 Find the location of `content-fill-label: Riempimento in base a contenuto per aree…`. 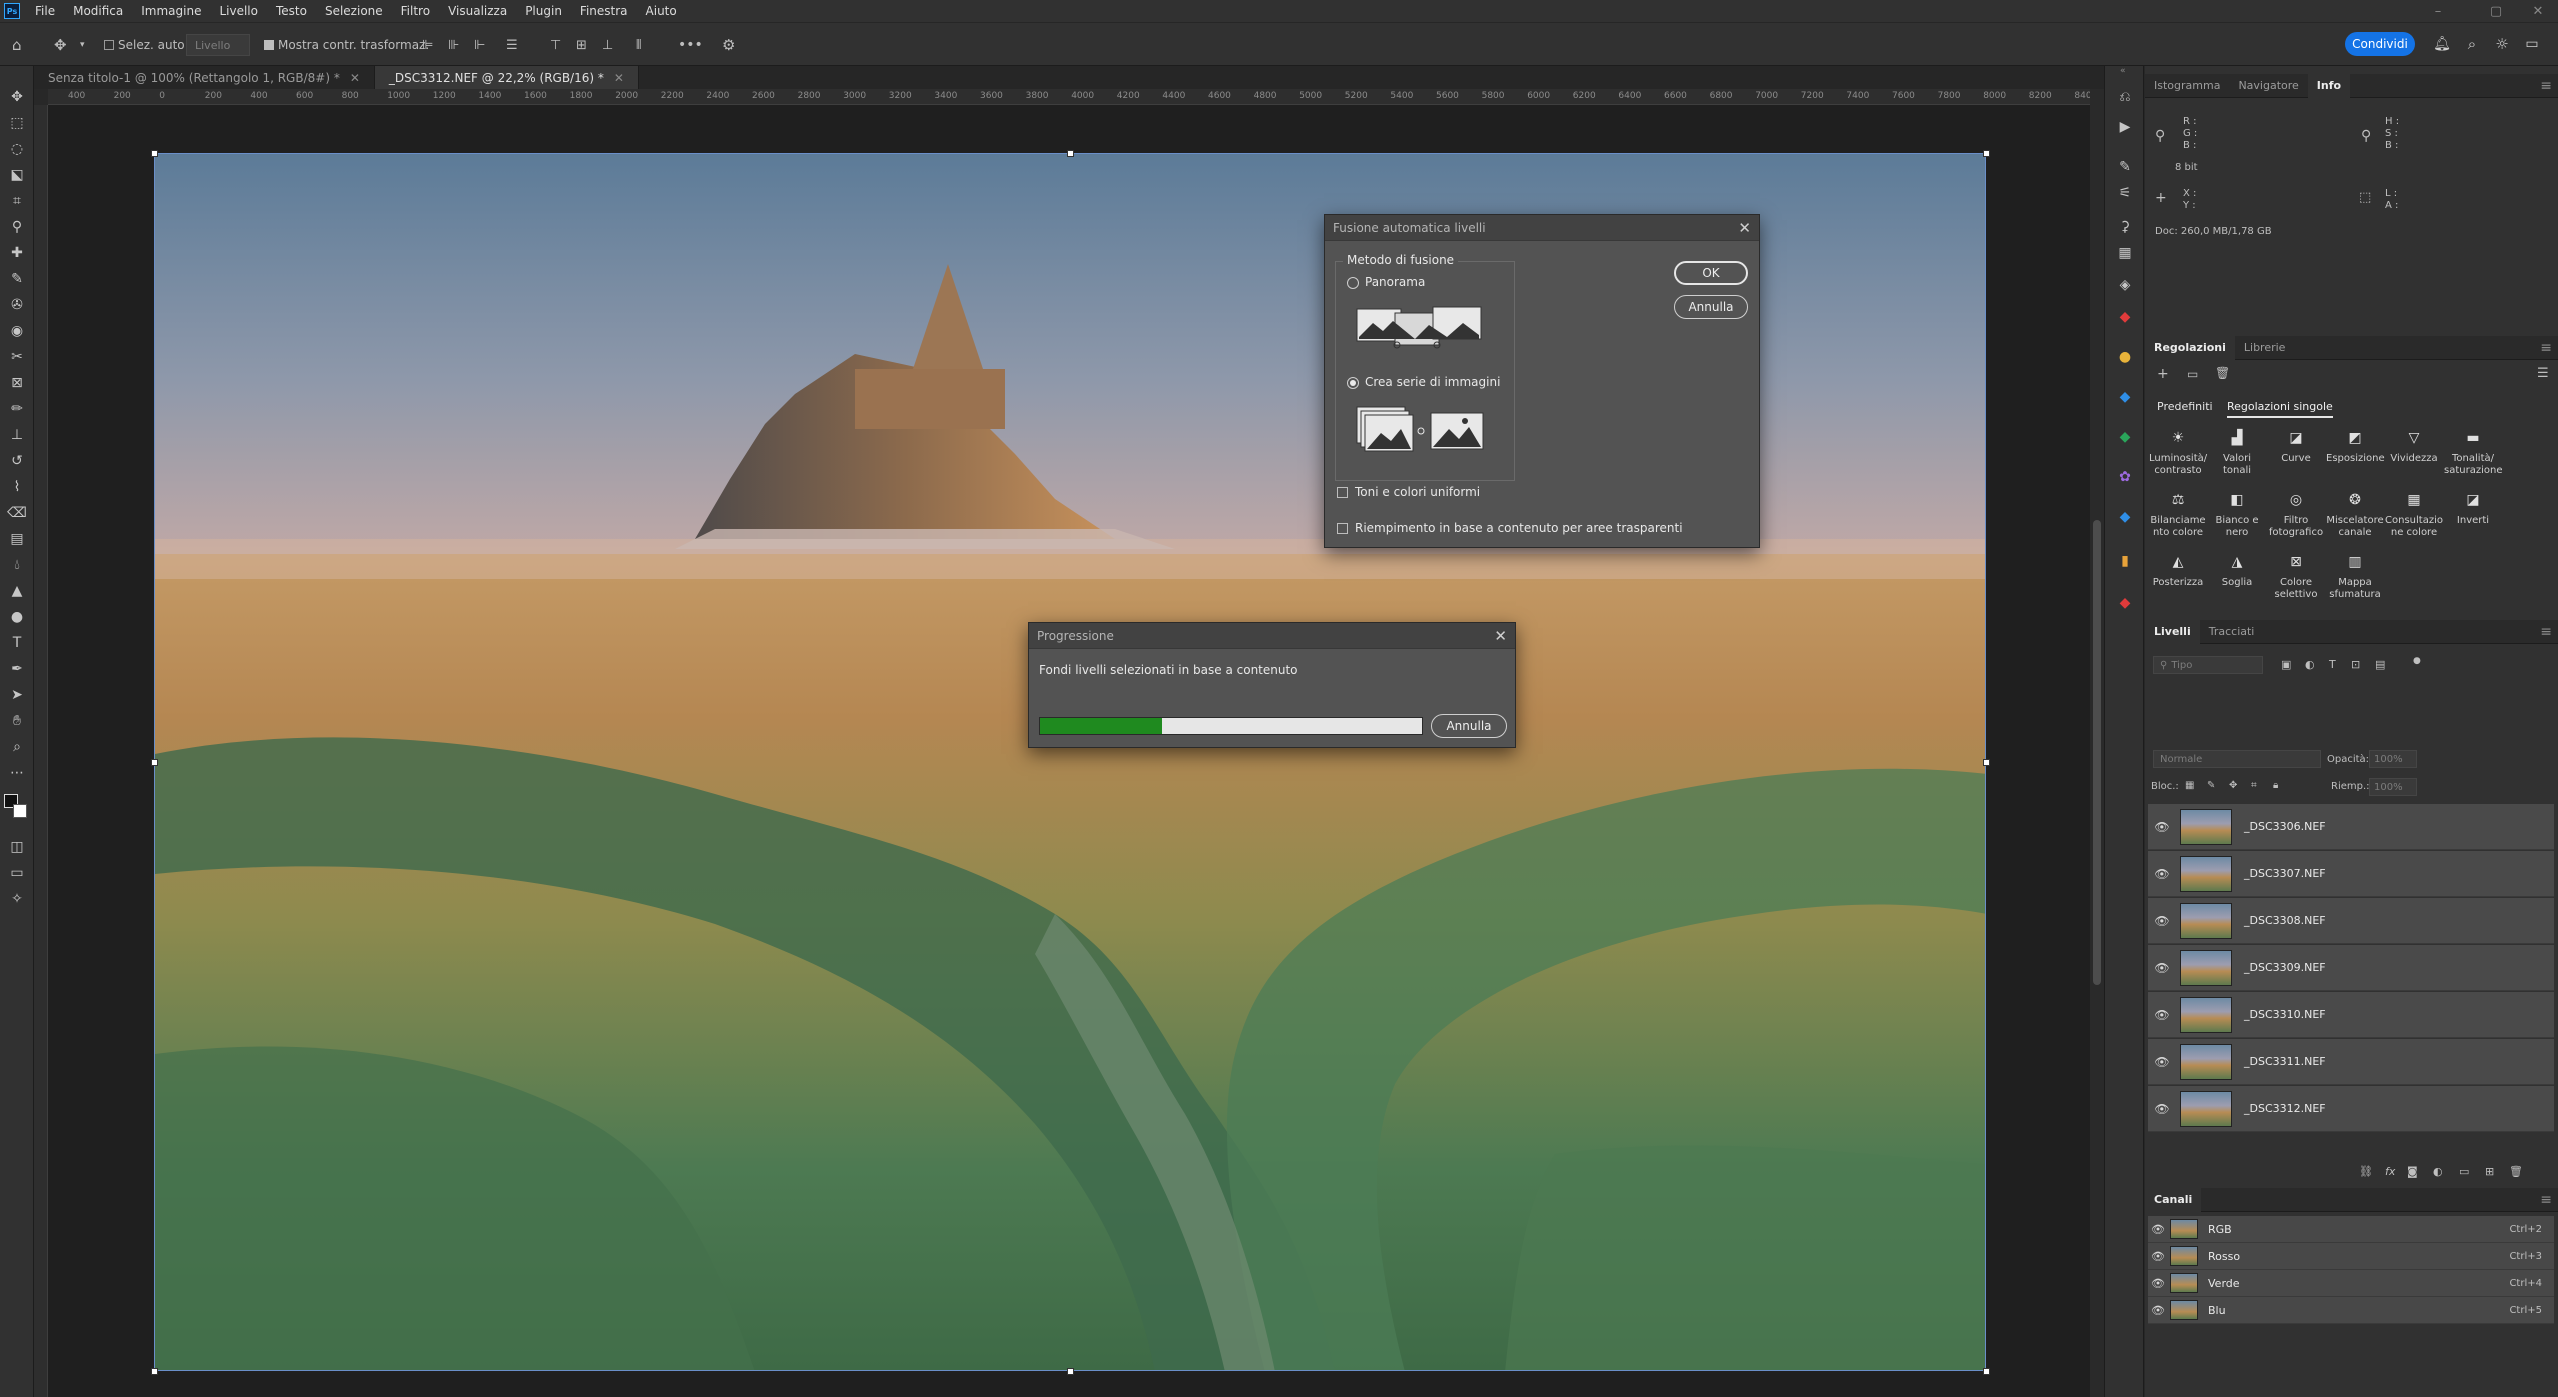

content-fill-label: Riempimento in base a contenuto per aree… is located at coordinates (1519, 528).